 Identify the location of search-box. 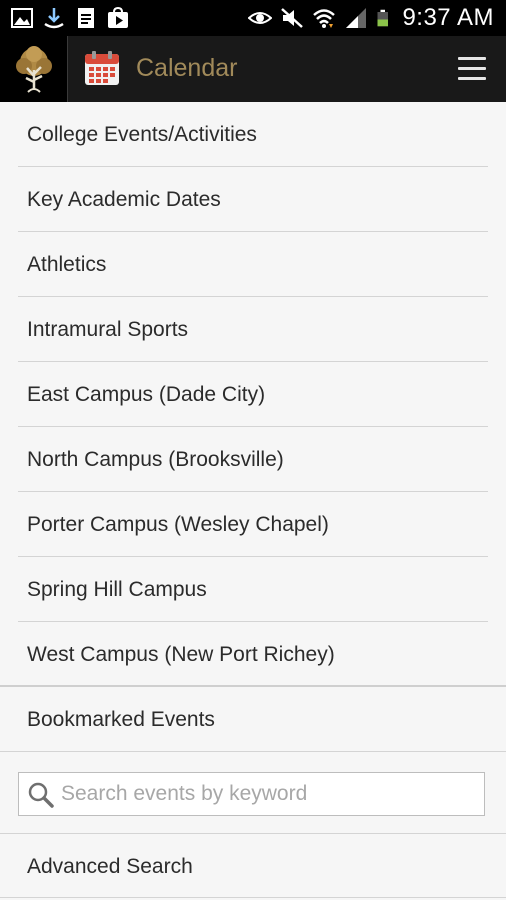
(251, 794).